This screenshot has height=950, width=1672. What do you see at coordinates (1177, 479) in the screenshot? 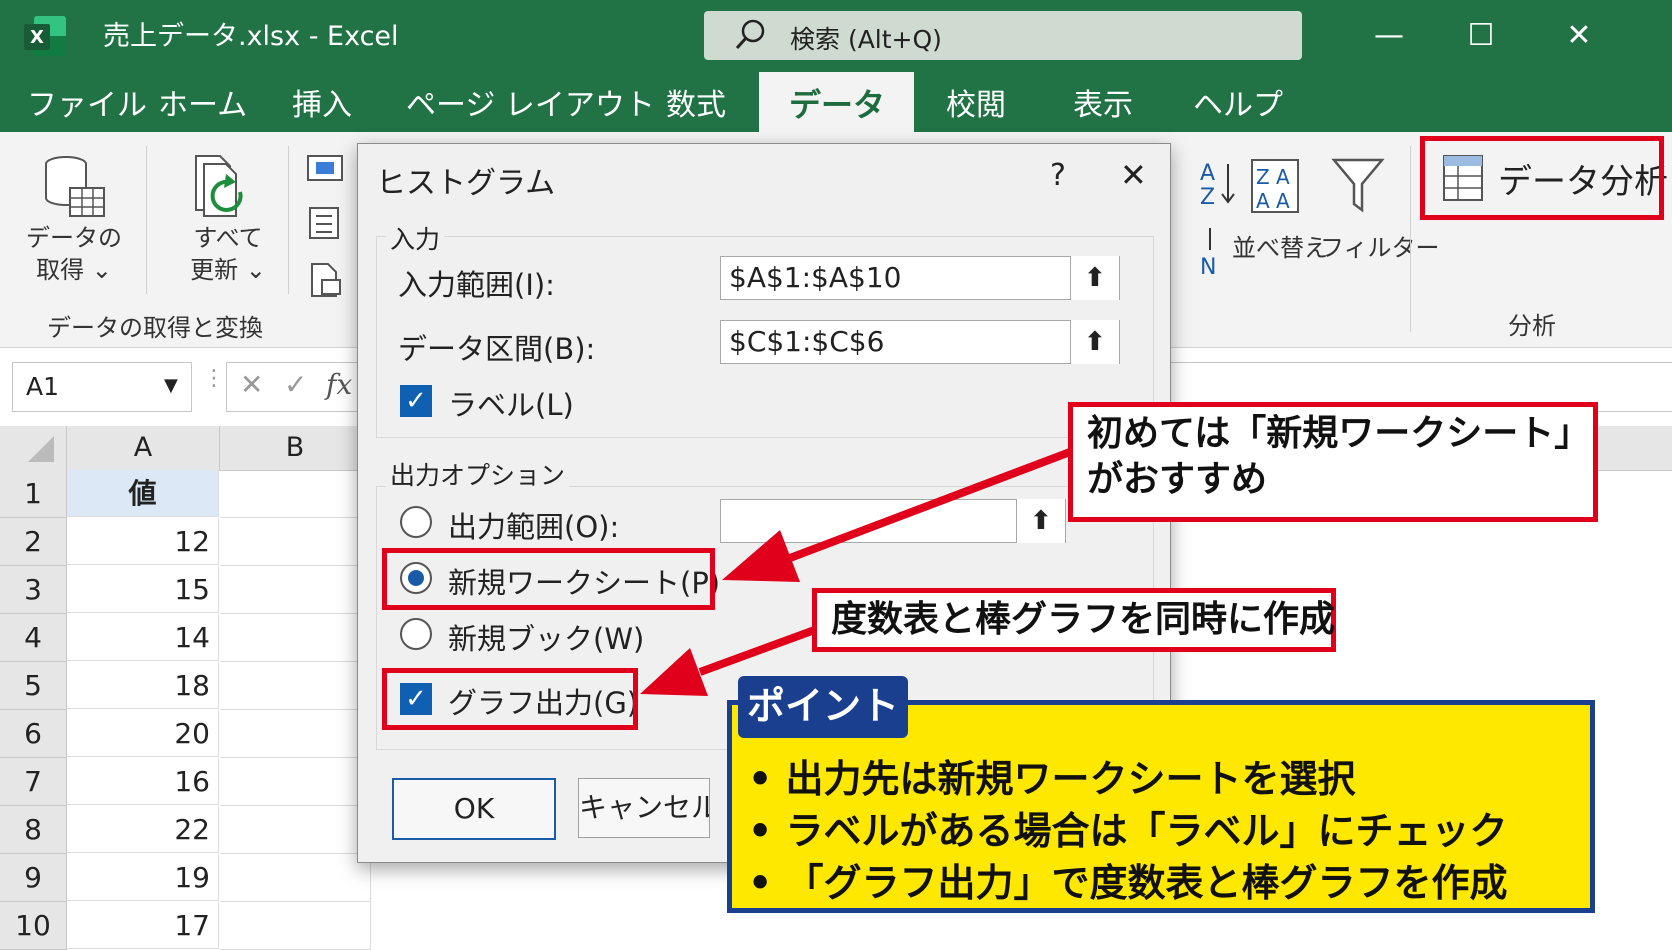
I see `callout-new-sheet-line2: がおすすめ` at bounding box center [1177, 479].